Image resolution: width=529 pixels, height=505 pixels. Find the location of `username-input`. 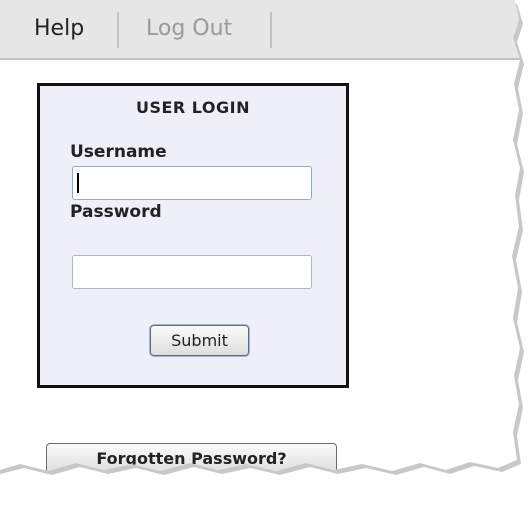

username-input is located at coordinates (192, 183).